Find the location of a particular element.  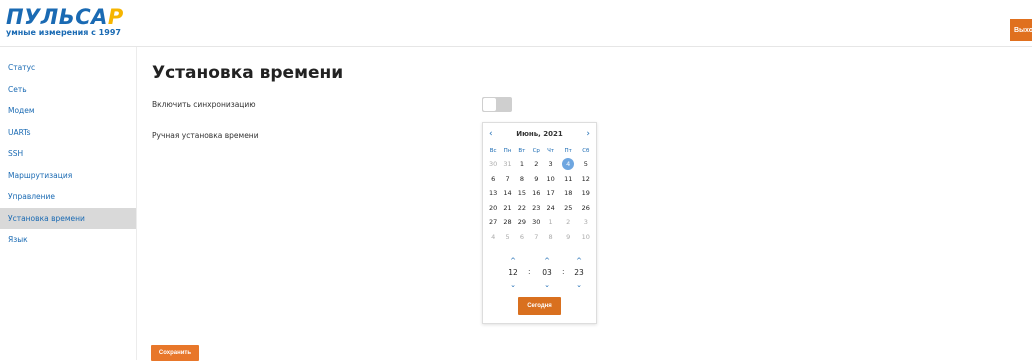

minutes-value: 03 is located at coordinates (547, 273).